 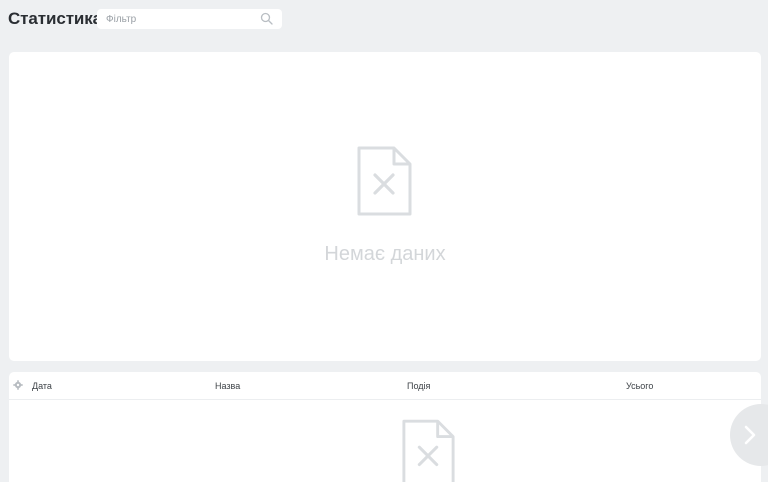 I want to click on column-header-total: Усього, so click(x=639, y=386).